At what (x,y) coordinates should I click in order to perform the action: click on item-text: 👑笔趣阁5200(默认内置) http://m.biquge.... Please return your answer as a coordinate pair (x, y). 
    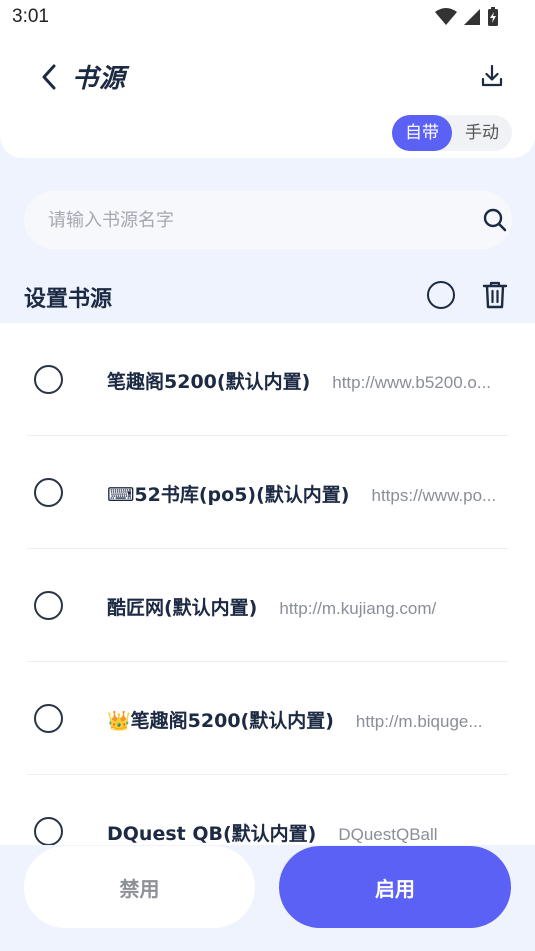
    Looking at the image, I should click on (307, 719).